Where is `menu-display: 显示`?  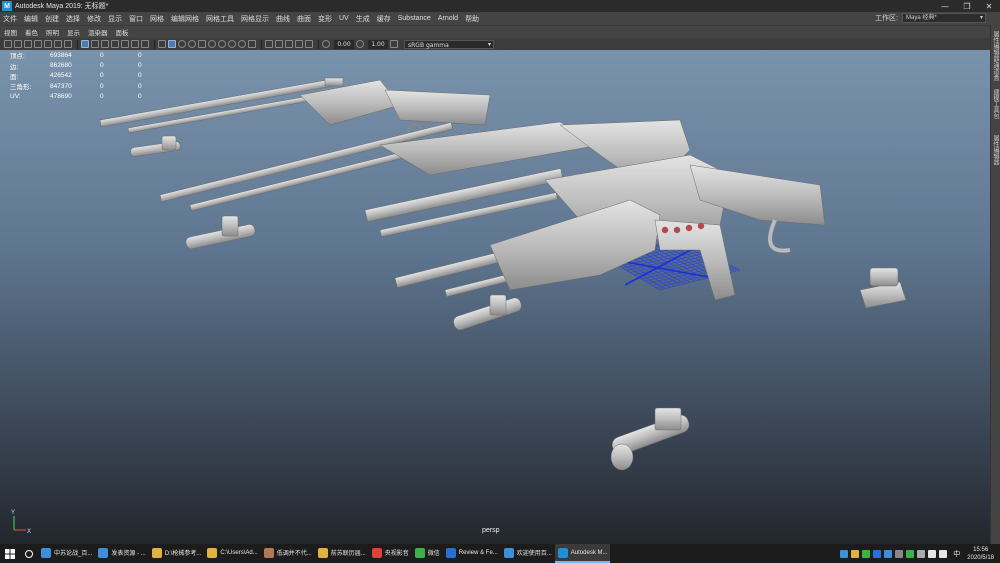 menu-display: 显示 is located at coordinates (115, 19).